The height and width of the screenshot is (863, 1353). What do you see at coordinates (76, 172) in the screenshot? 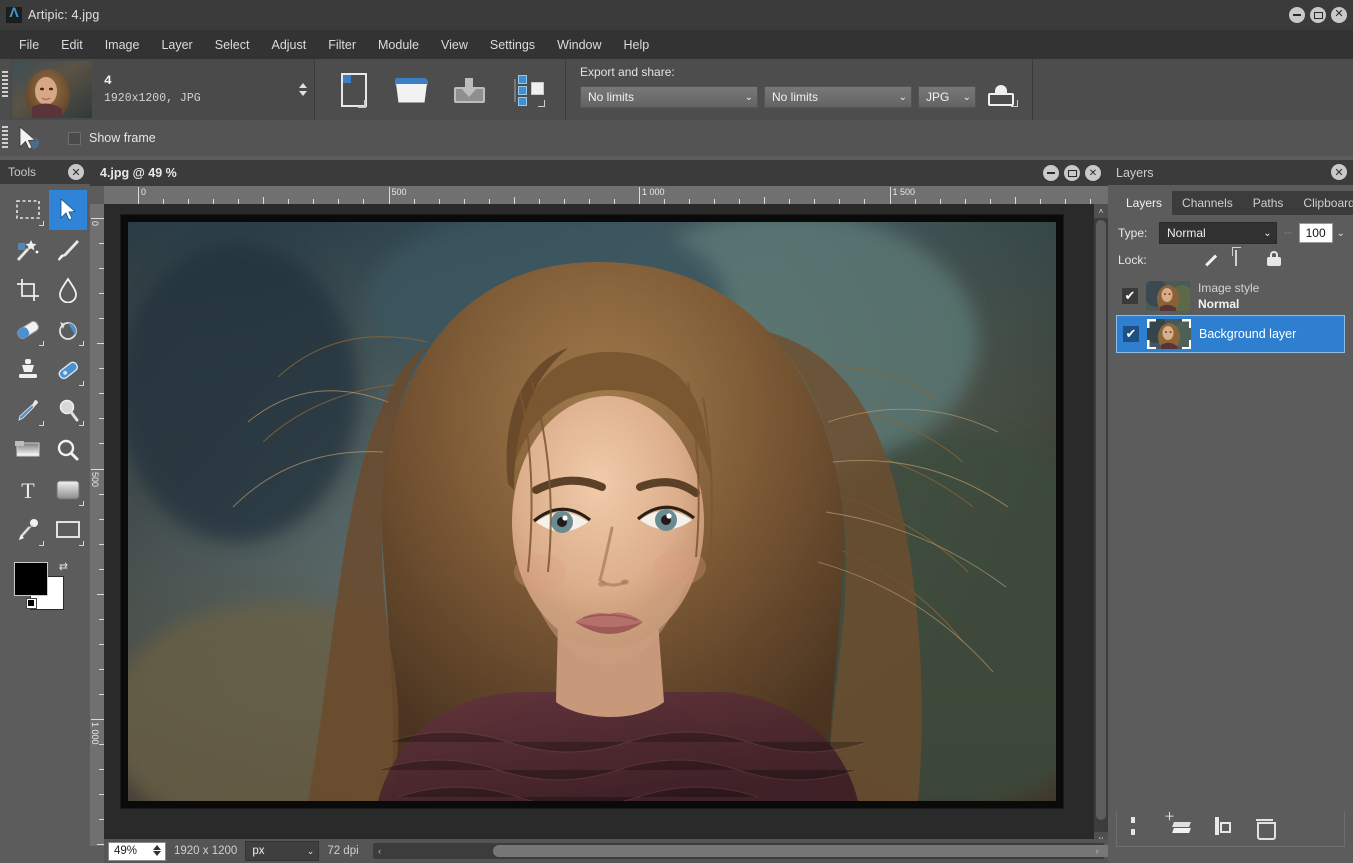
I see `tools-panel-close-icon: ✕` at bounding box center [76, 172].